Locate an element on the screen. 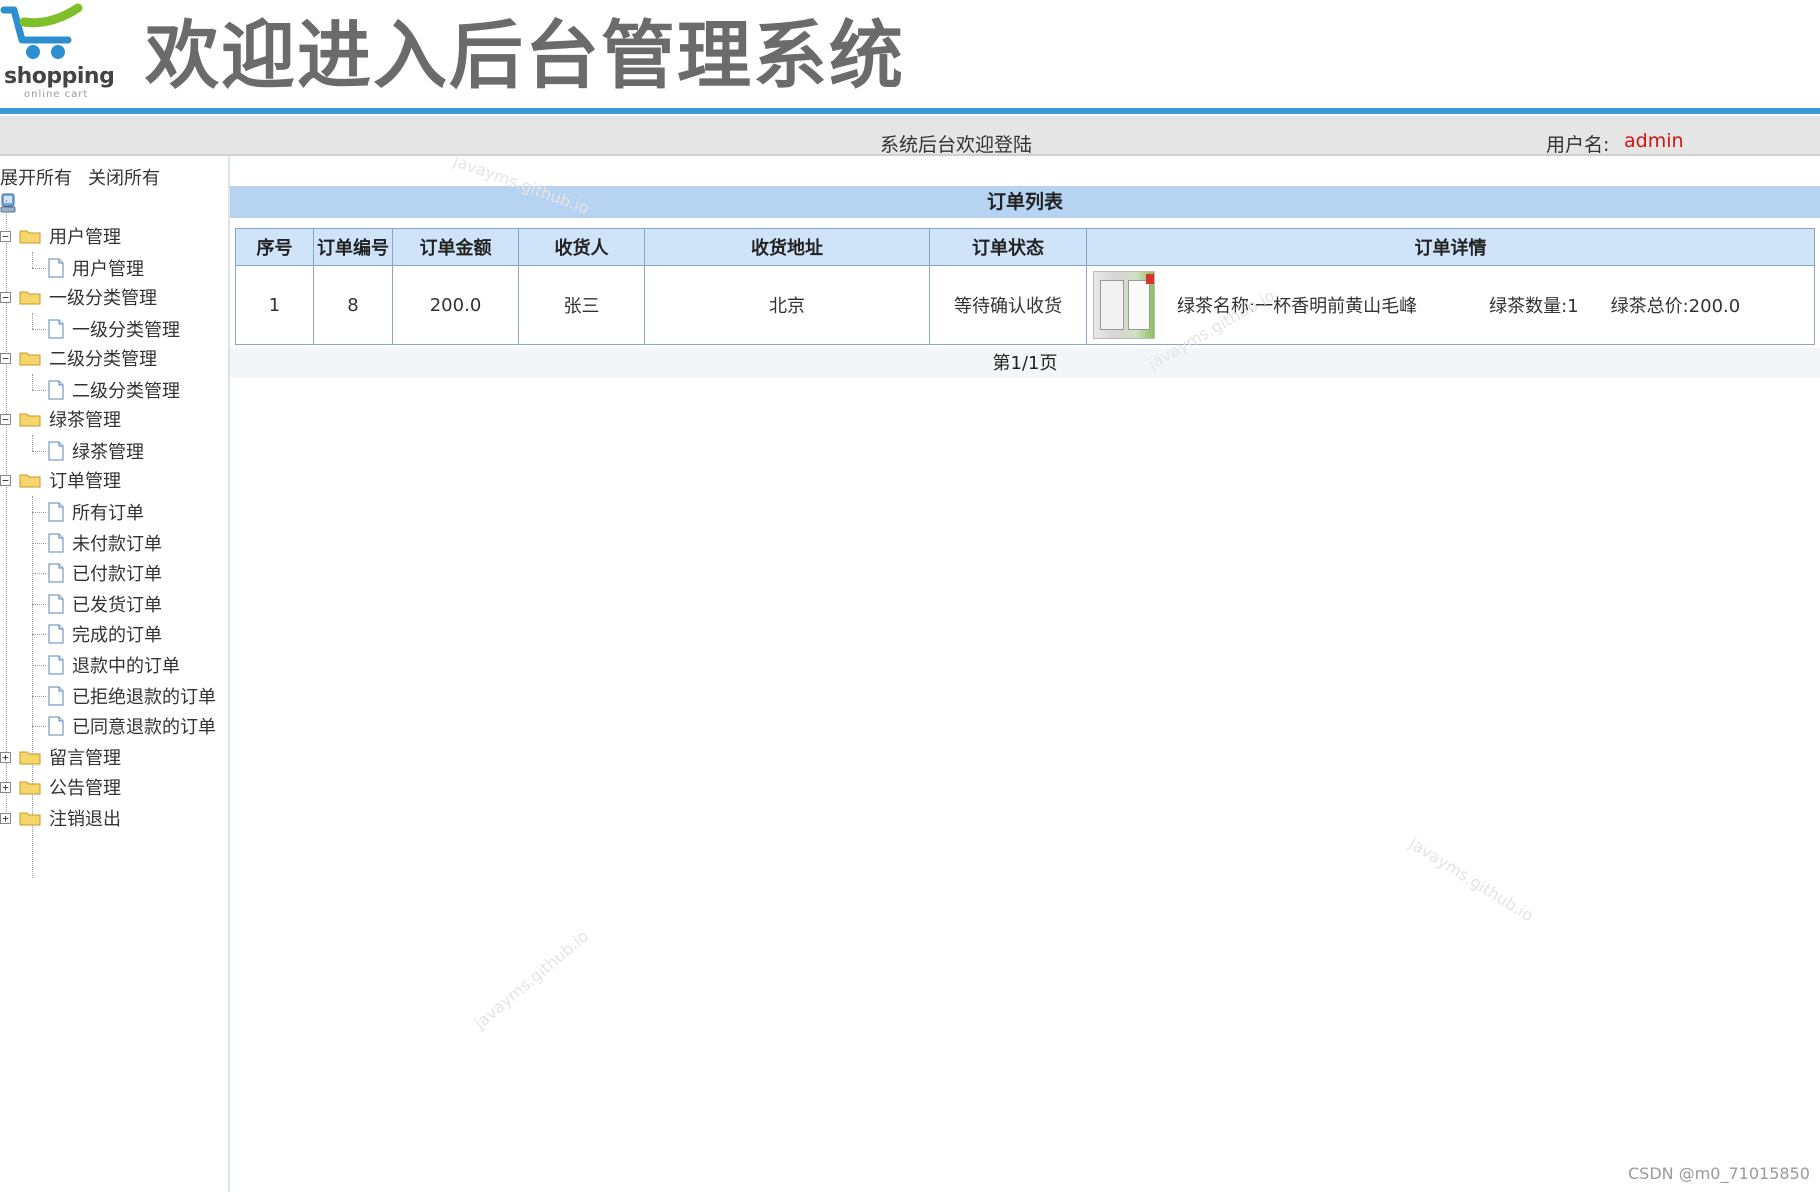 Image resolution: width=1820 pixels, height=1192 pixels. welcome-text: 系统后台欢迎登陆 is located at coordinates (956, 145).